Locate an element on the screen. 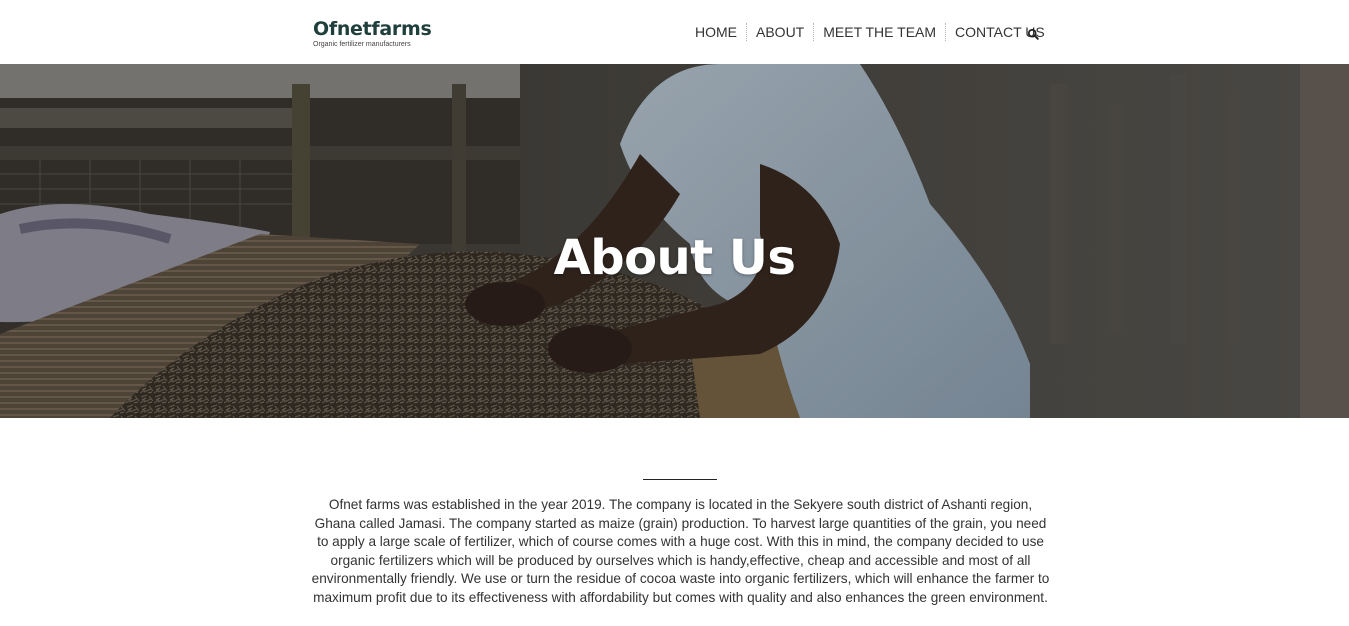  site-tagline: Organic fertilizer manufacturers is located at coordinates (362, 44).